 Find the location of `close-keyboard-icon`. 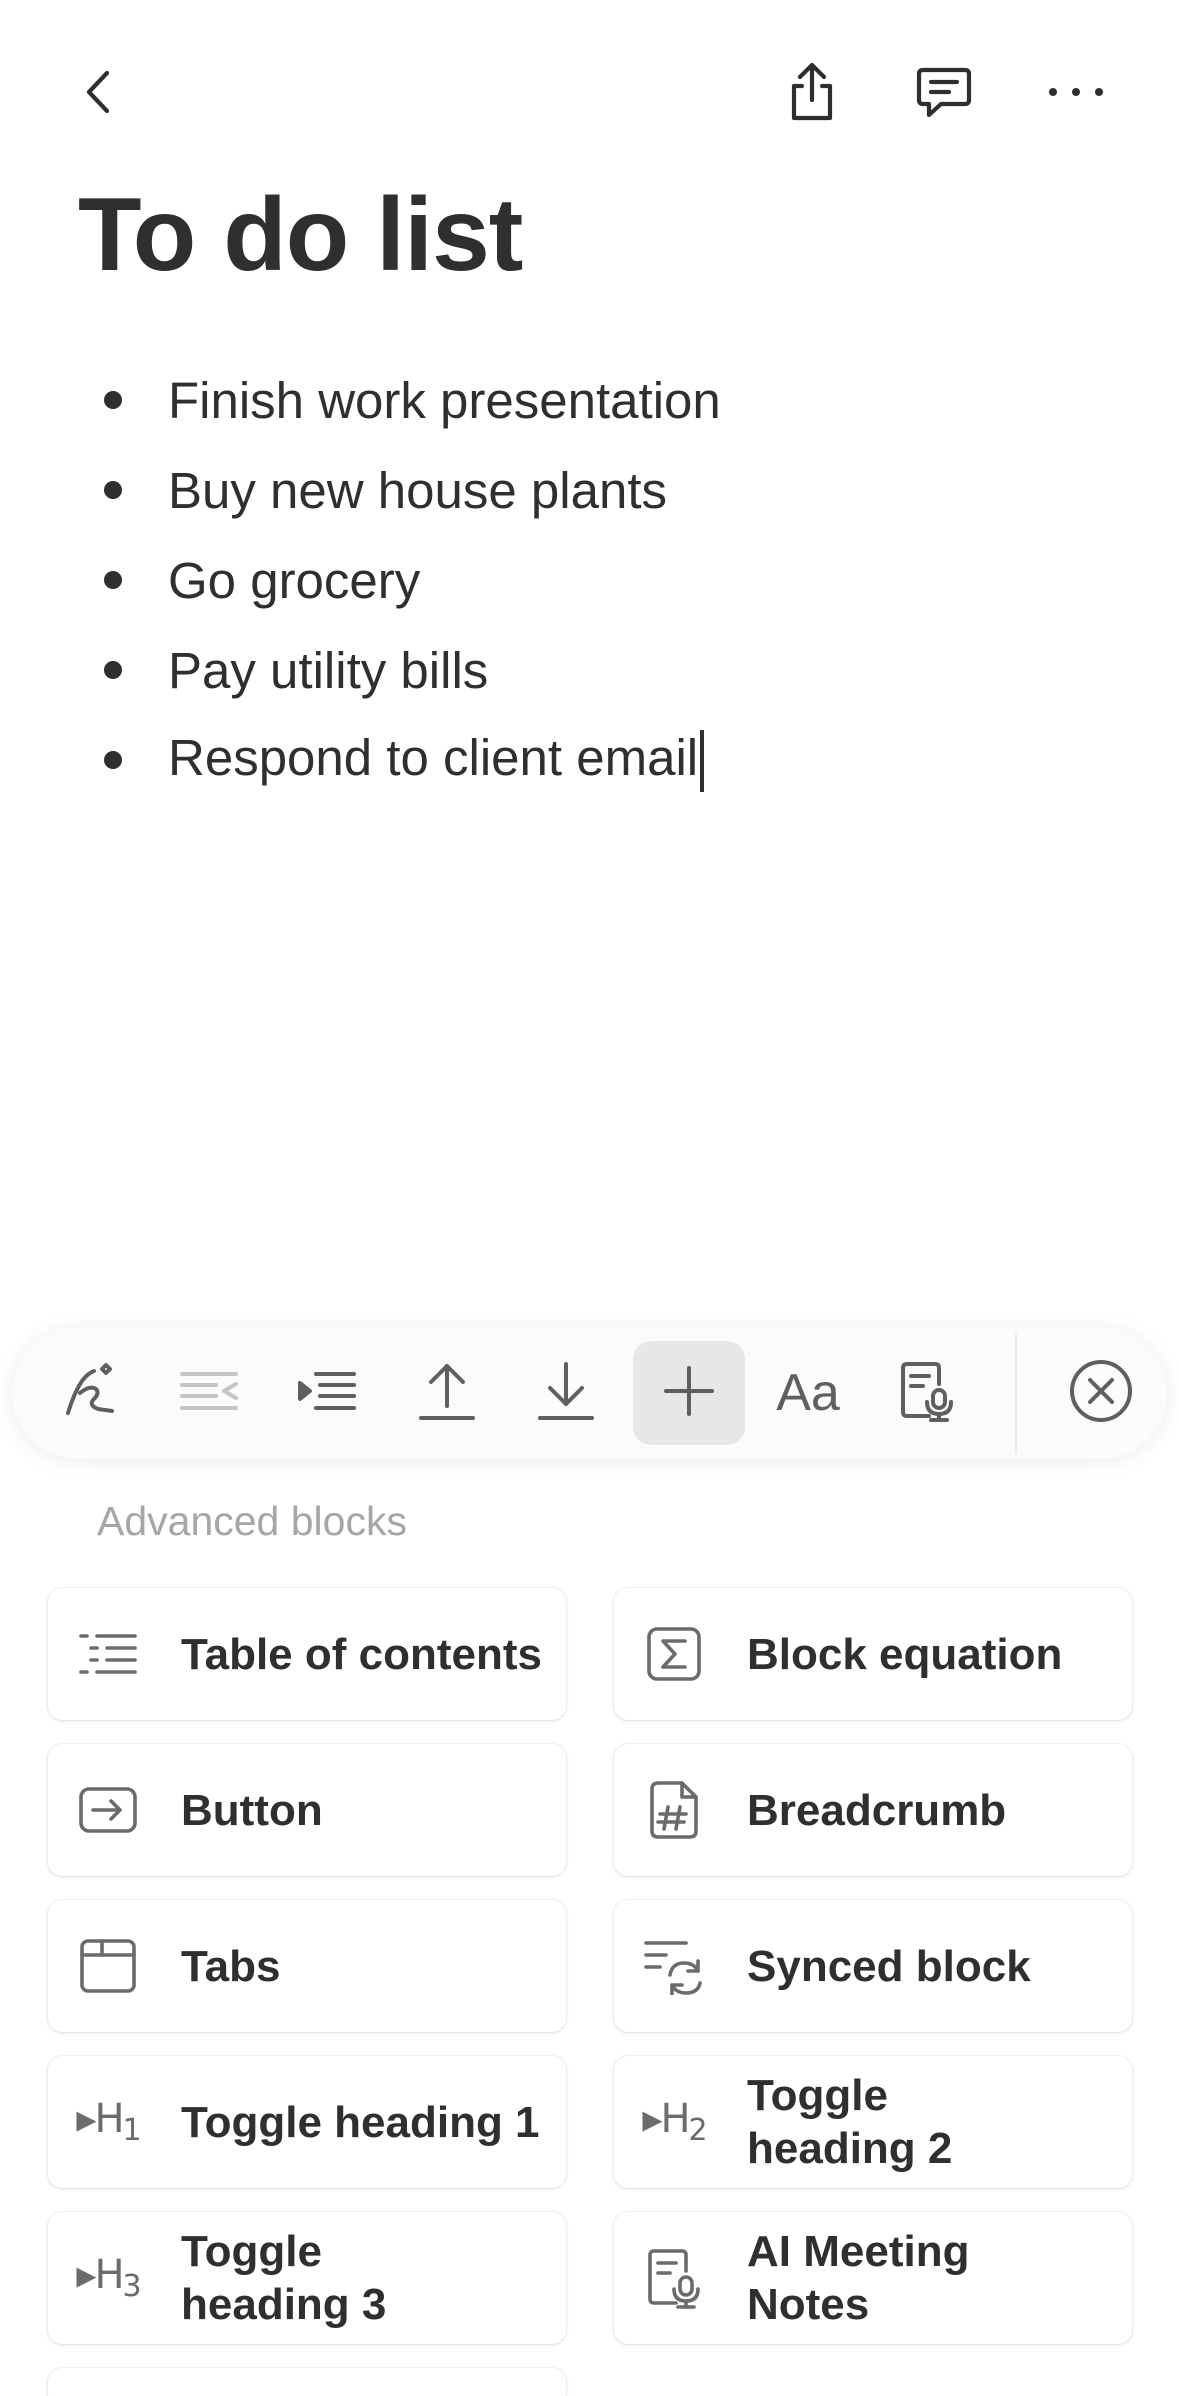

close-keyboard-icon is located at coordinates (1101, 1393).